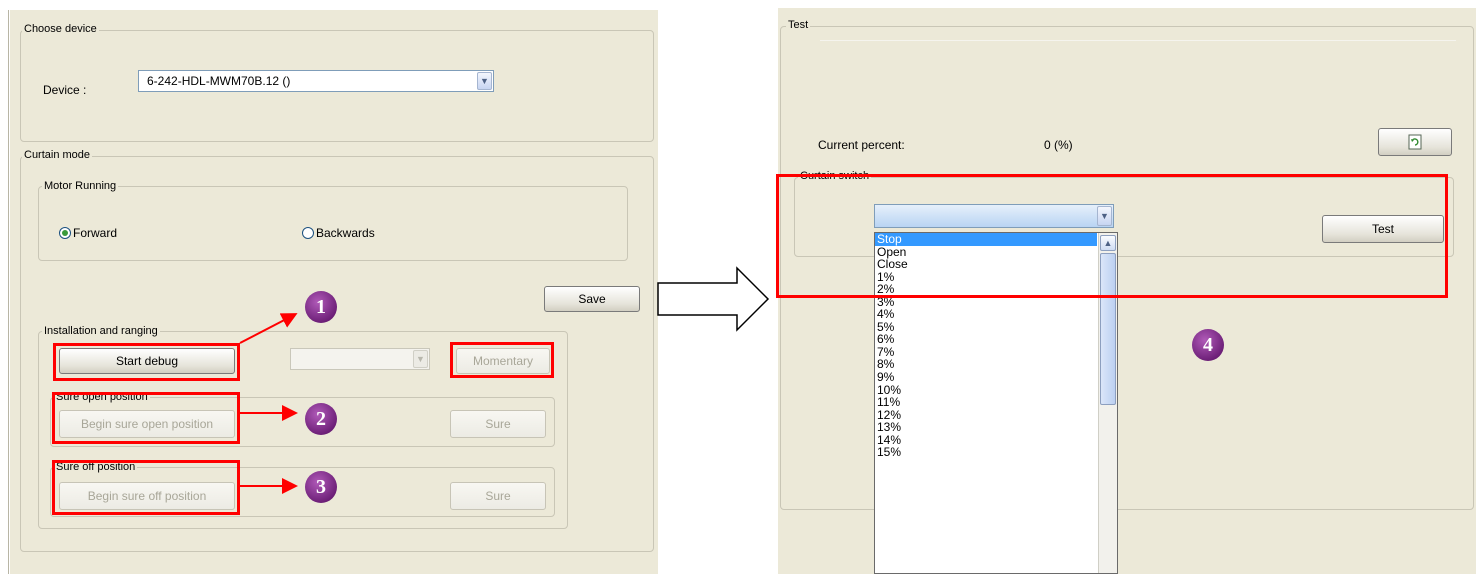 The height and width of the screenshot is (574, 1476). What do you see at coordinates (986, 415) in the screenshot?
I see `dropdown-option: 12%` at bounding box center [986, 415].